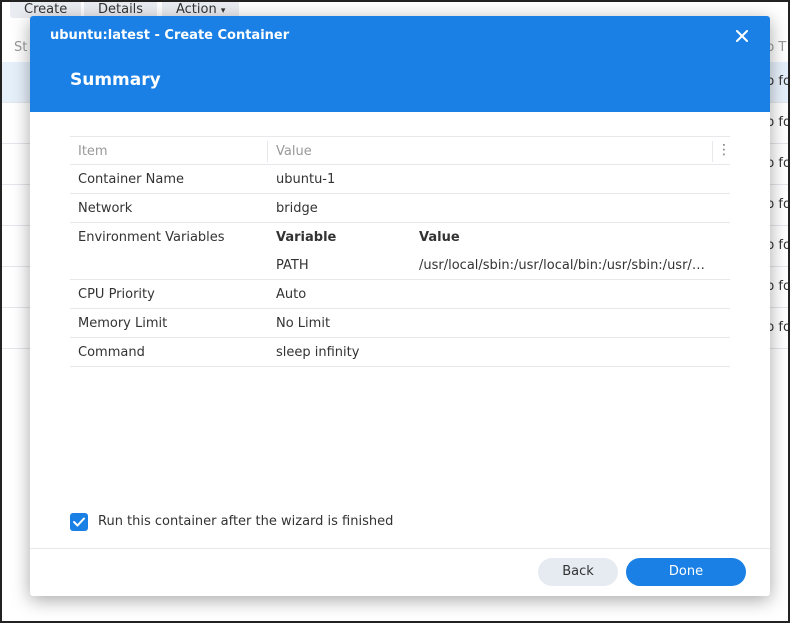  What do you see at coordinates (742, 36) in the screenshot?
I see `close-icon` at bounding box center [742, 36].